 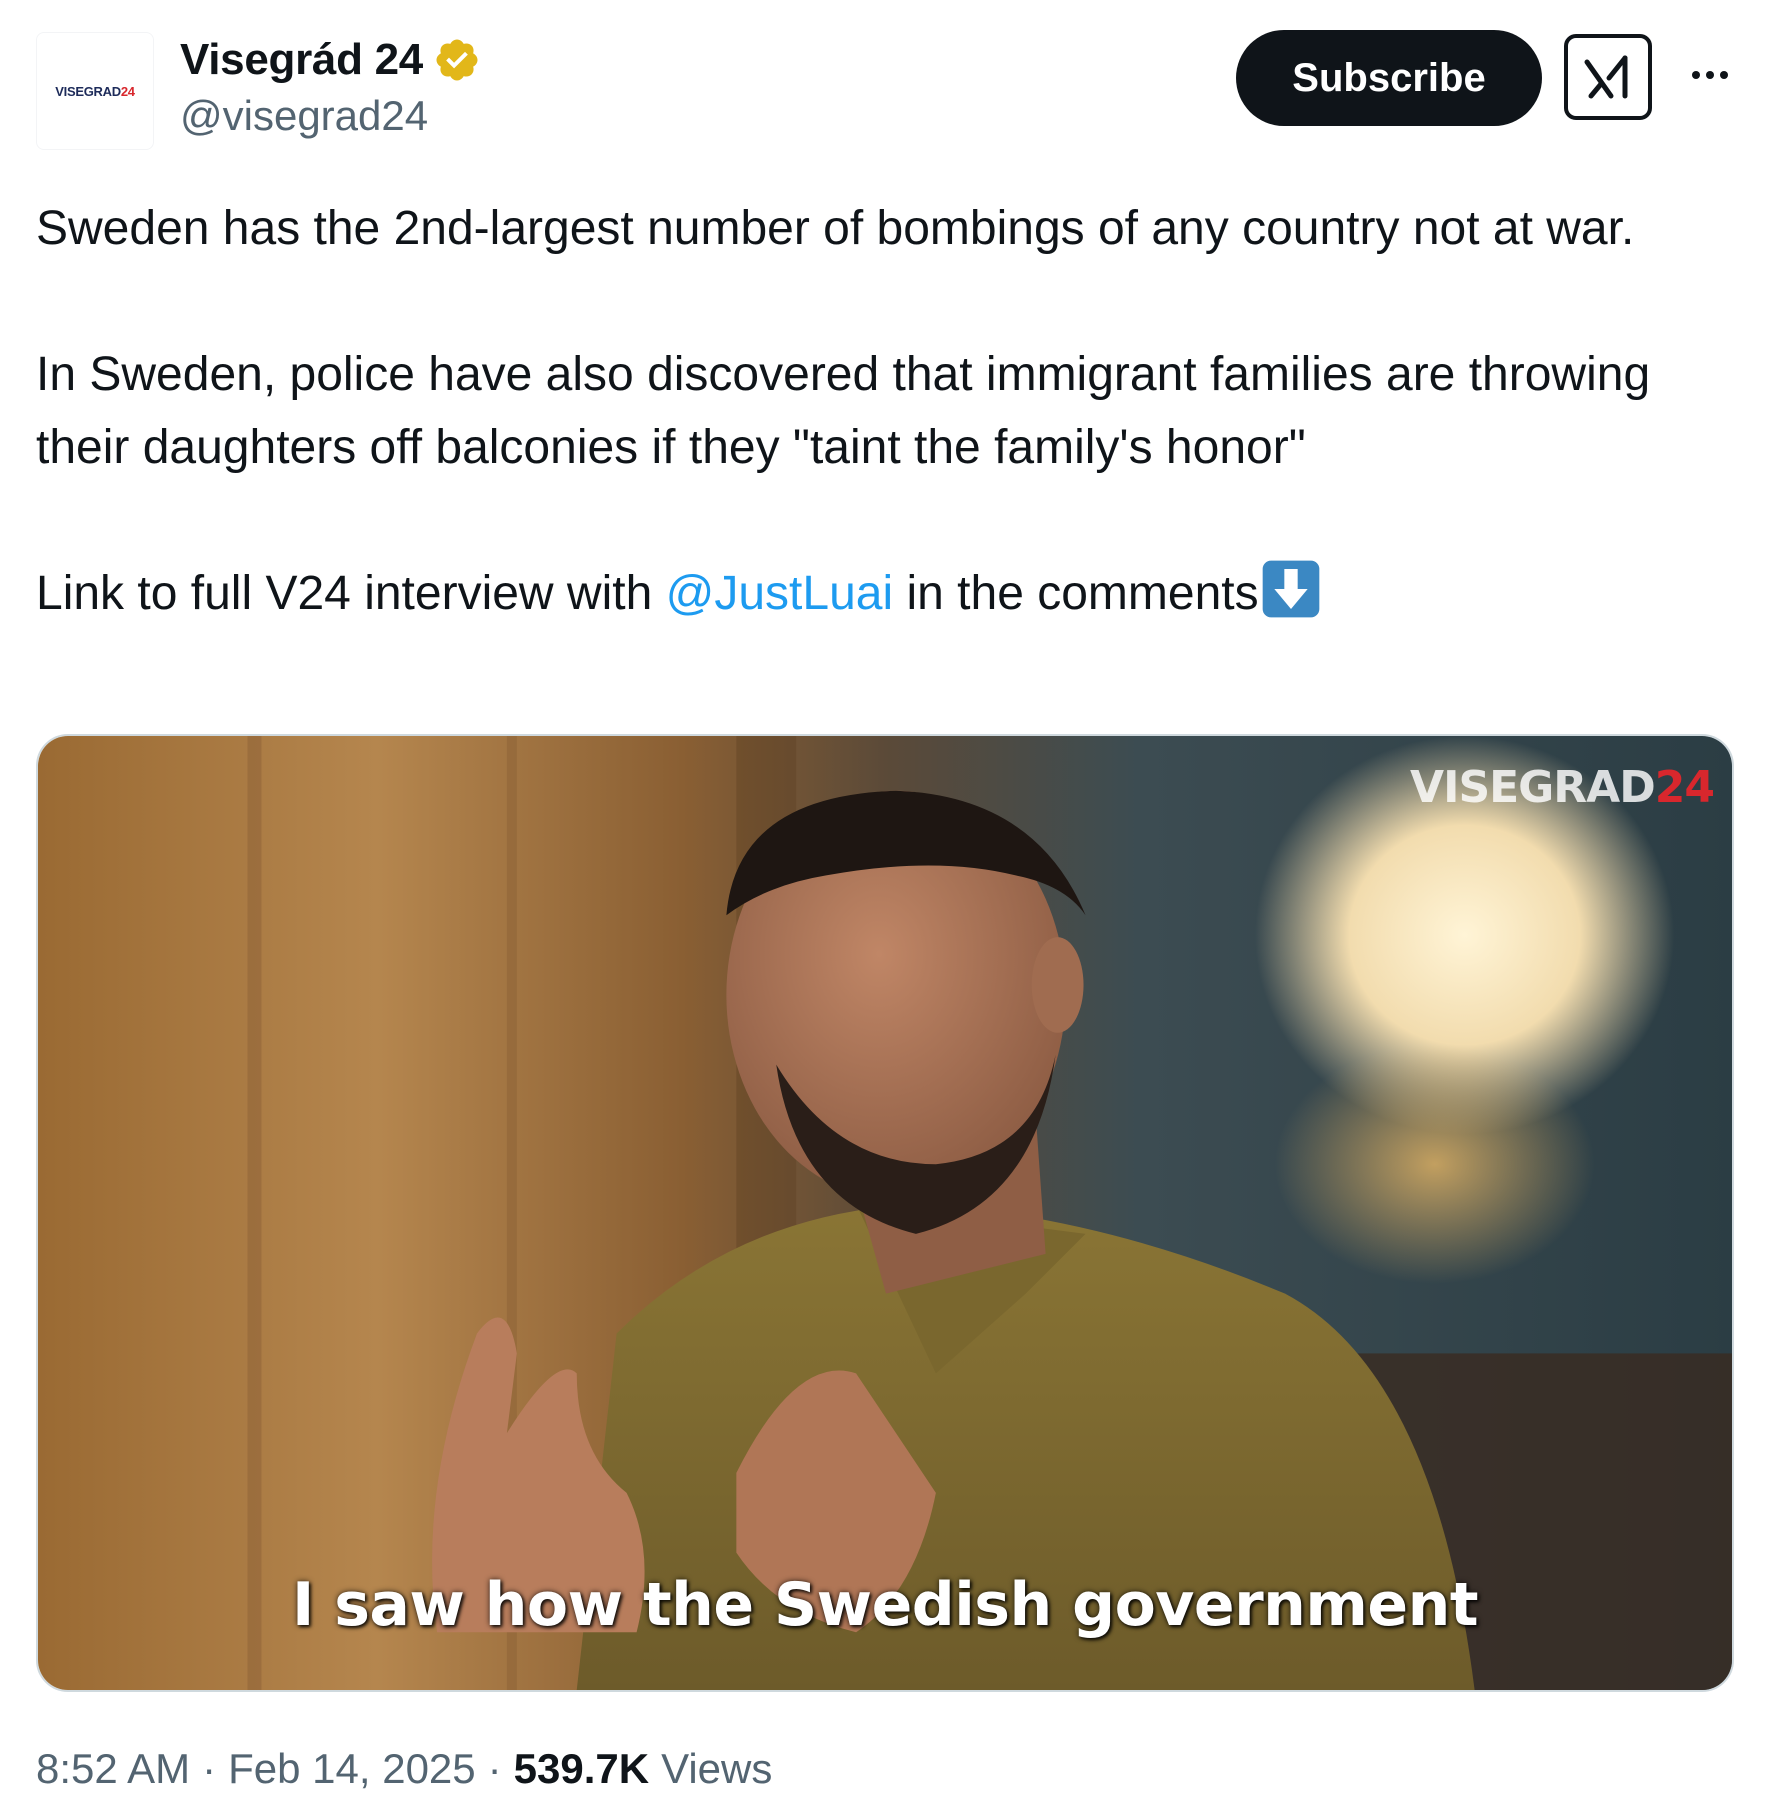 I want to click on video-watermark: VISEGRAD24, so click(x=1562, y=787).